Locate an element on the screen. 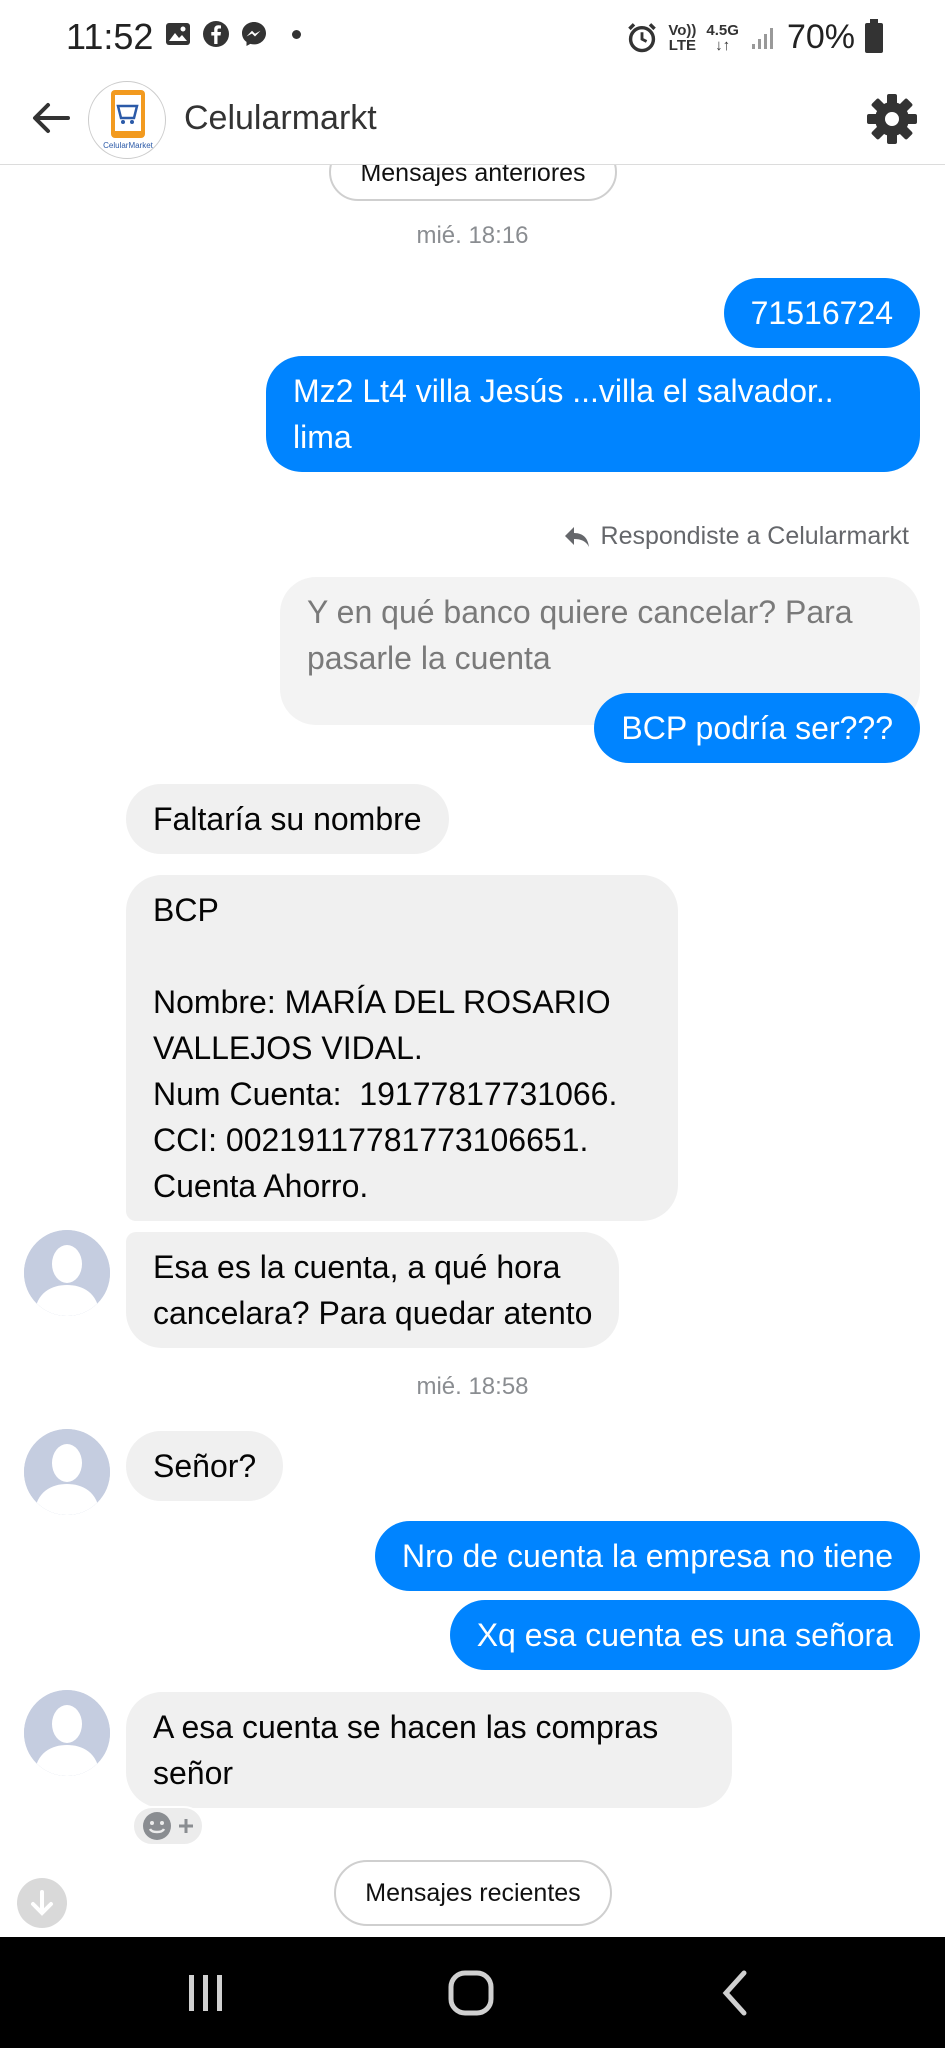  battery-percent: 70% is located at coordinates (820, 37).